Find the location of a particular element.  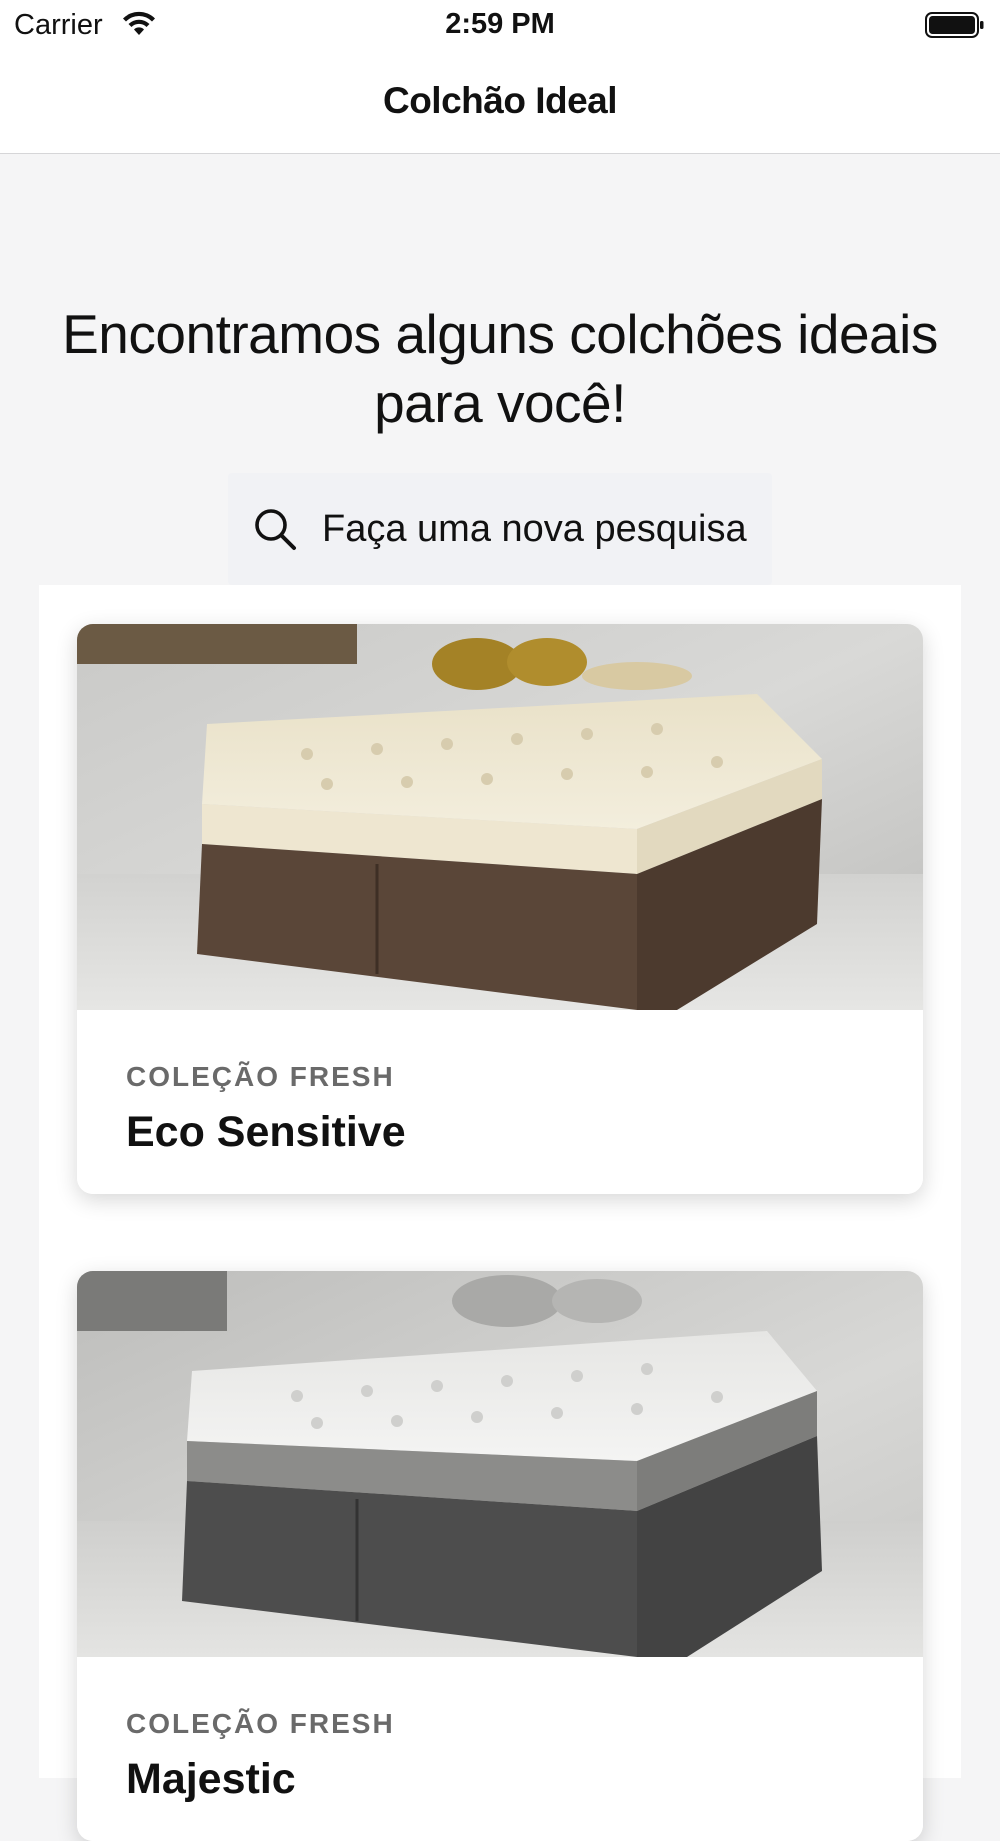

battery-icon is located at coordinates (954, 25).